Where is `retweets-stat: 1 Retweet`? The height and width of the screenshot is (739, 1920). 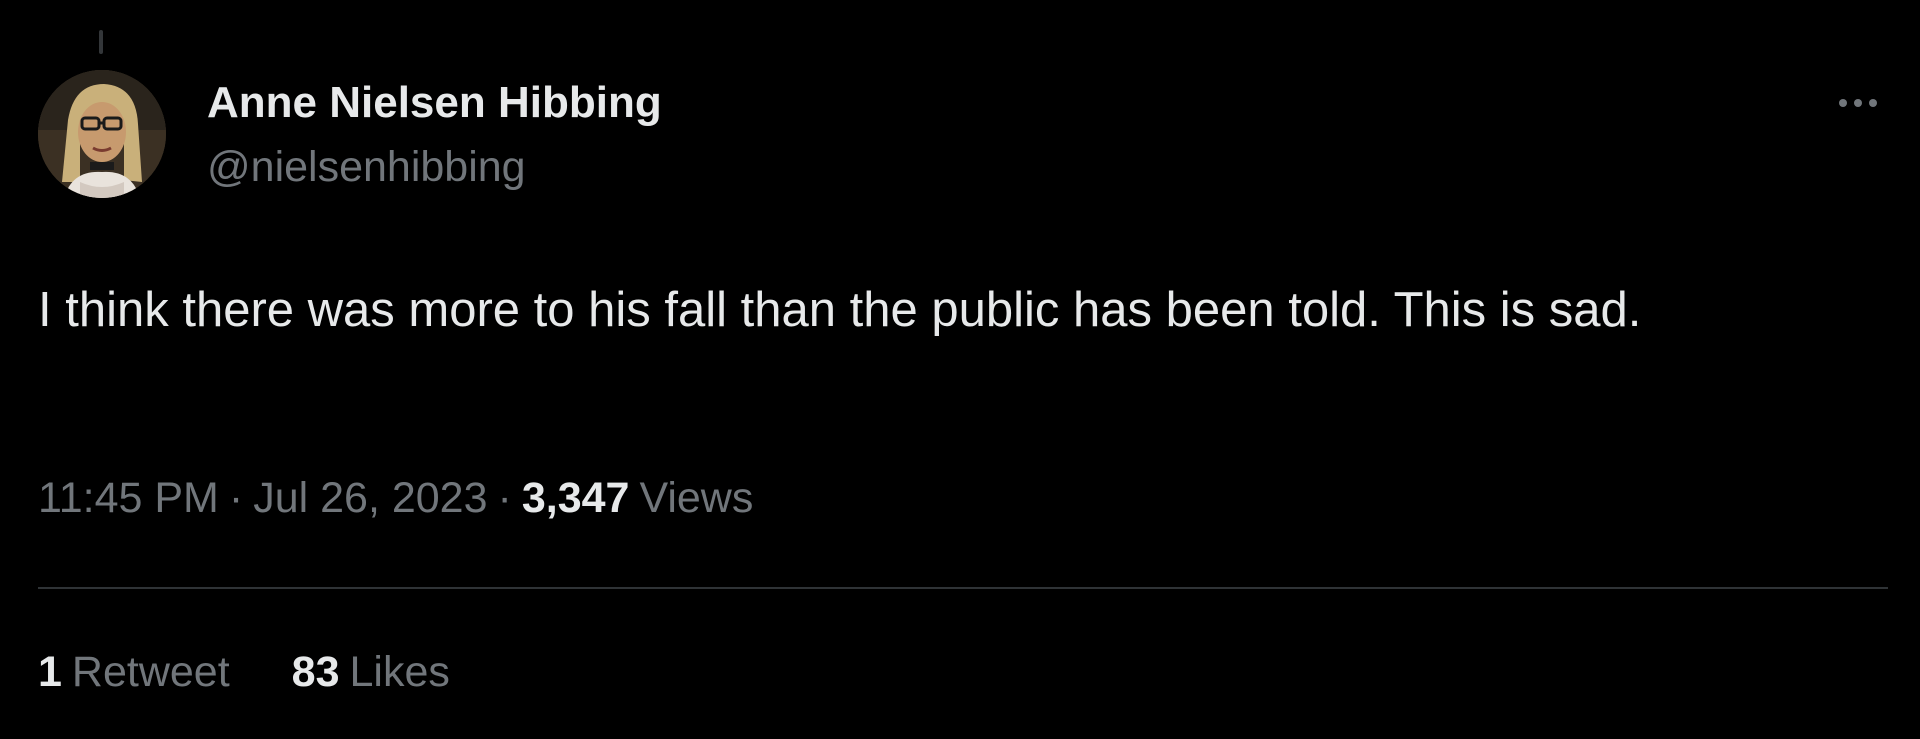 retweets-stat: 1 Retweet is located at coordinates (134, 672).